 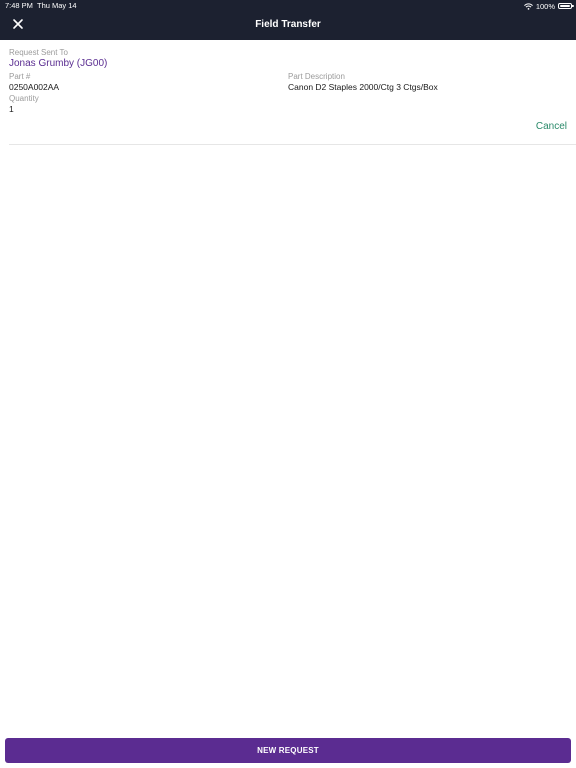 What do you see at coordinates (288, 750) in the screenshot?
I see `new-request-button: NEW REQUEST` at bounding box center [288, 750].